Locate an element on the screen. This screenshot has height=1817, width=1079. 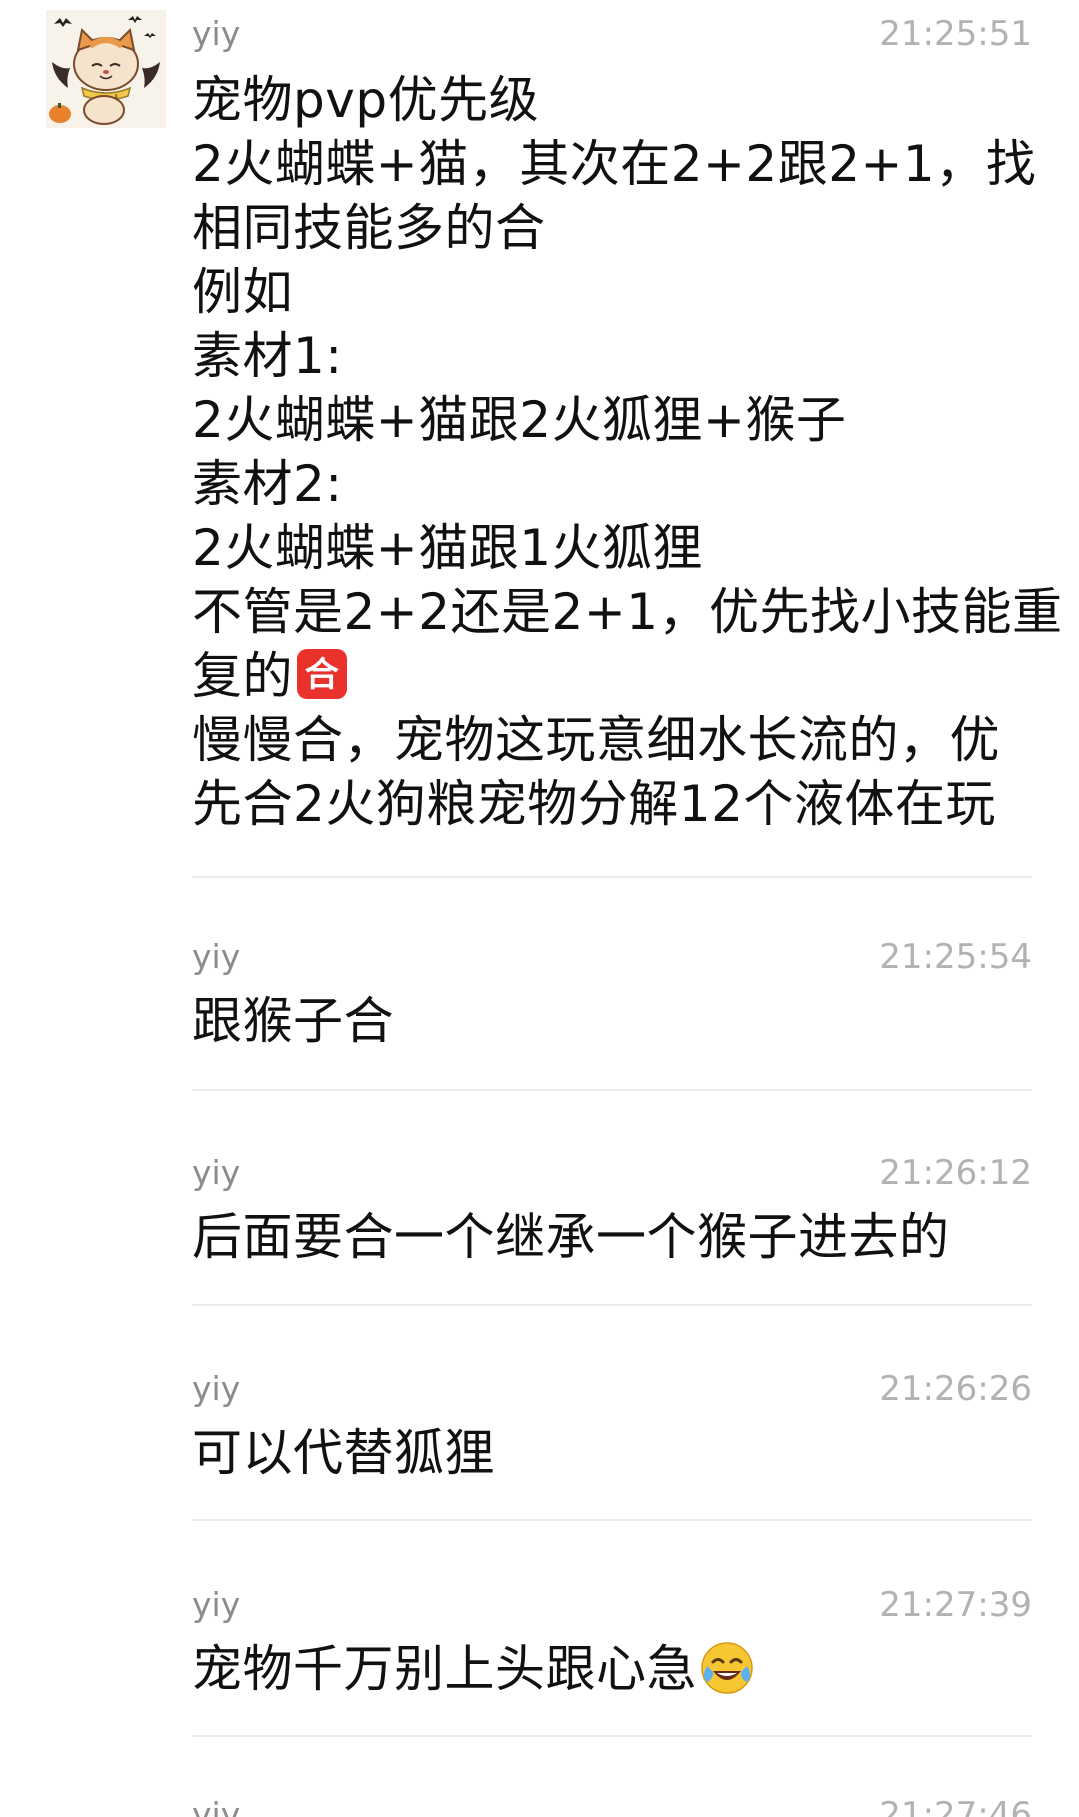
partial-message: yiy 21:27:46 is located at coordinates (539, 1806).